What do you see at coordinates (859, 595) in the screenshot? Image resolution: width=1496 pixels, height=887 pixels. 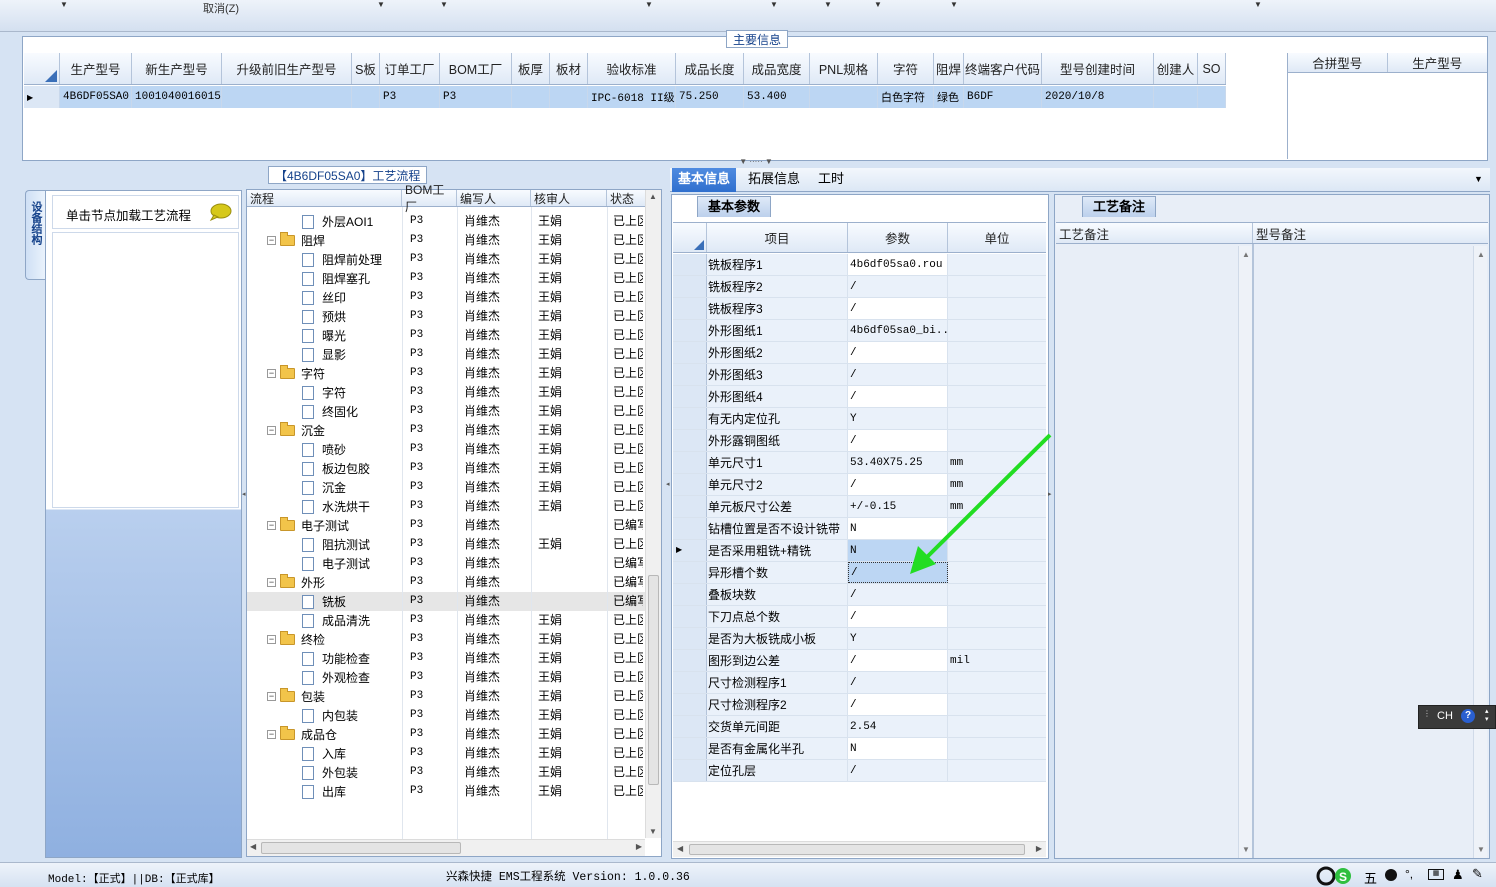 I see `param-row: 叠板块数 /` at bounding box center [859, 595].